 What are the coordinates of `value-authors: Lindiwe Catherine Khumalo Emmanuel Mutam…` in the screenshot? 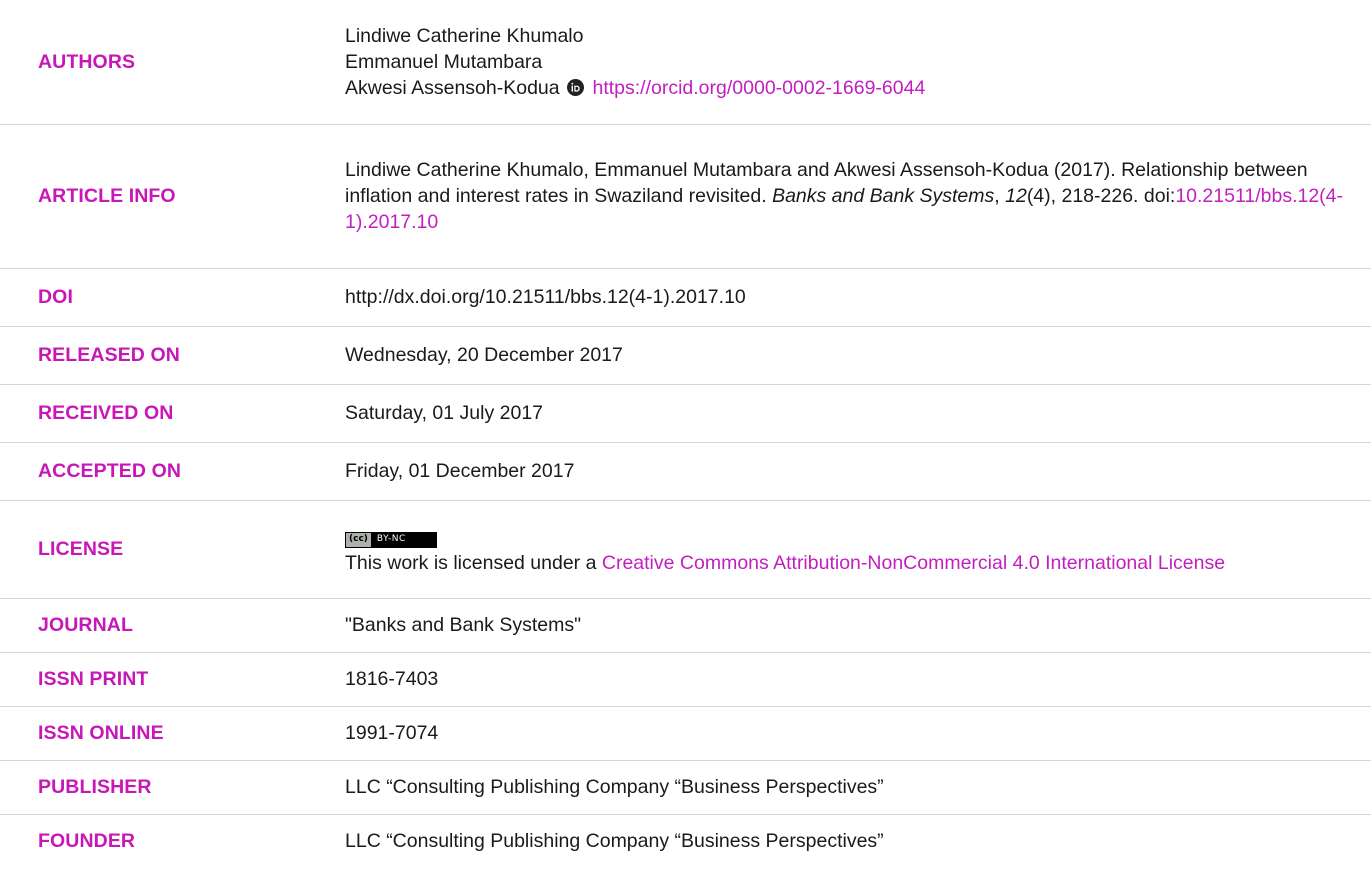 It's located at (858, 62).